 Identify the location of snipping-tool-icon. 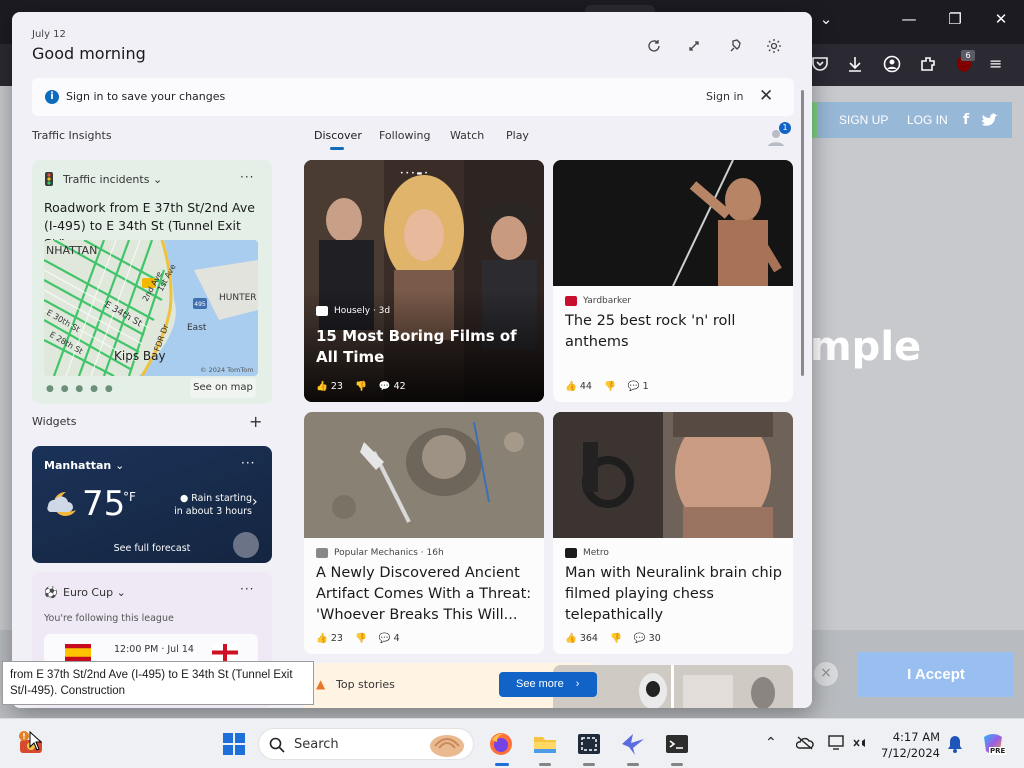
(589, 744).